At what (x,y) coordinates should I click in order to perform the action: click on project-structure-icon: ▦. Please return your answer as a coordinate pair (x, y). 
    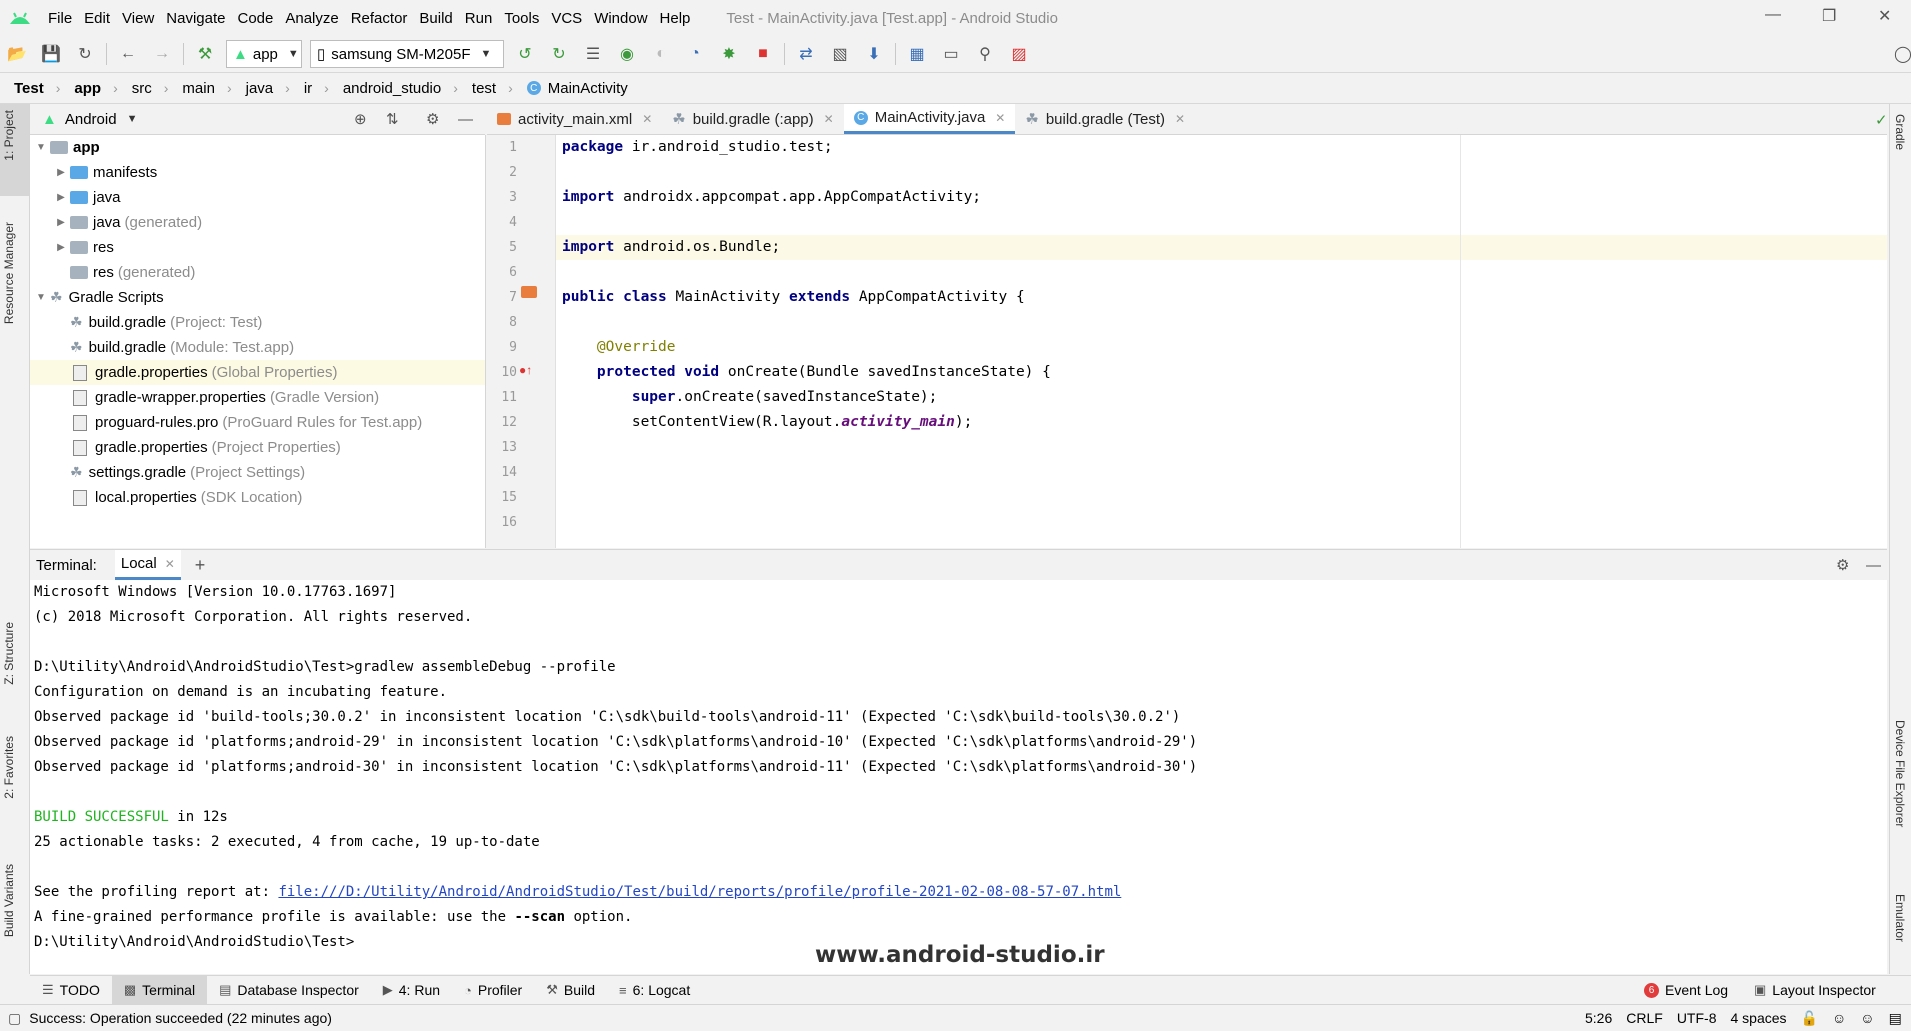
    Looking at the image, I should click on (917, 54).